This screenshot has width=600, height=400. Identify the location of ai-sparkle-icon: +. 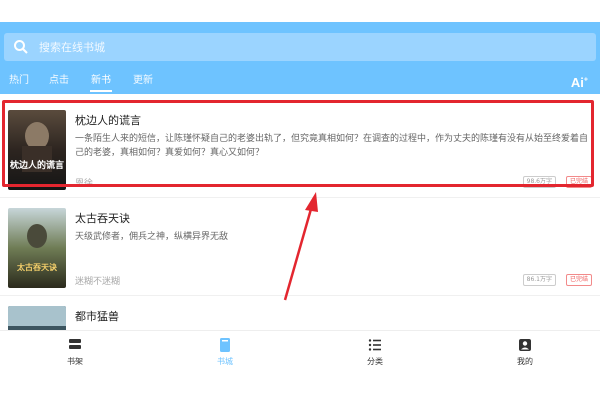
(585, 80).